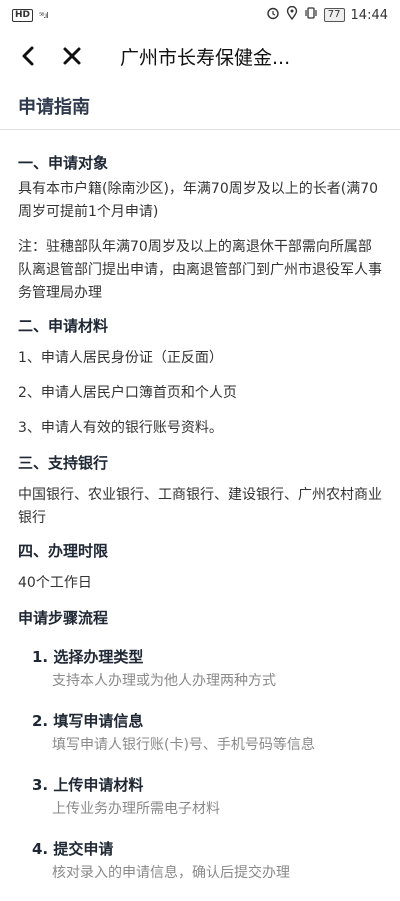 This screenshot has width=400, height=901. What do you see at coordinates (369, 15) in the screenshot?
I see `clock: 14:44` at bounding box center [369, 15].